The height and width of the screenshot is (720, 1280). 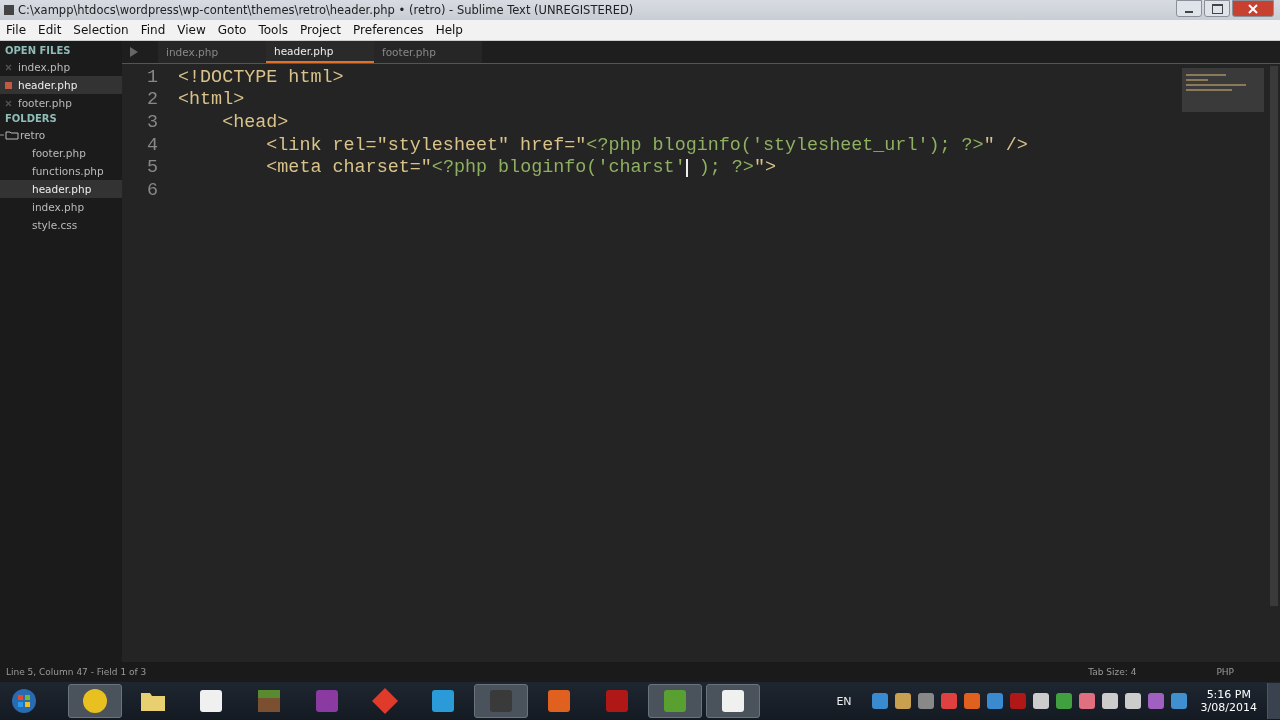 What do you see at coordinates (426, 145) in the screenshot?
I see `code-text: <link rel="stylesheet" href="` at bounding box center [426, 145].